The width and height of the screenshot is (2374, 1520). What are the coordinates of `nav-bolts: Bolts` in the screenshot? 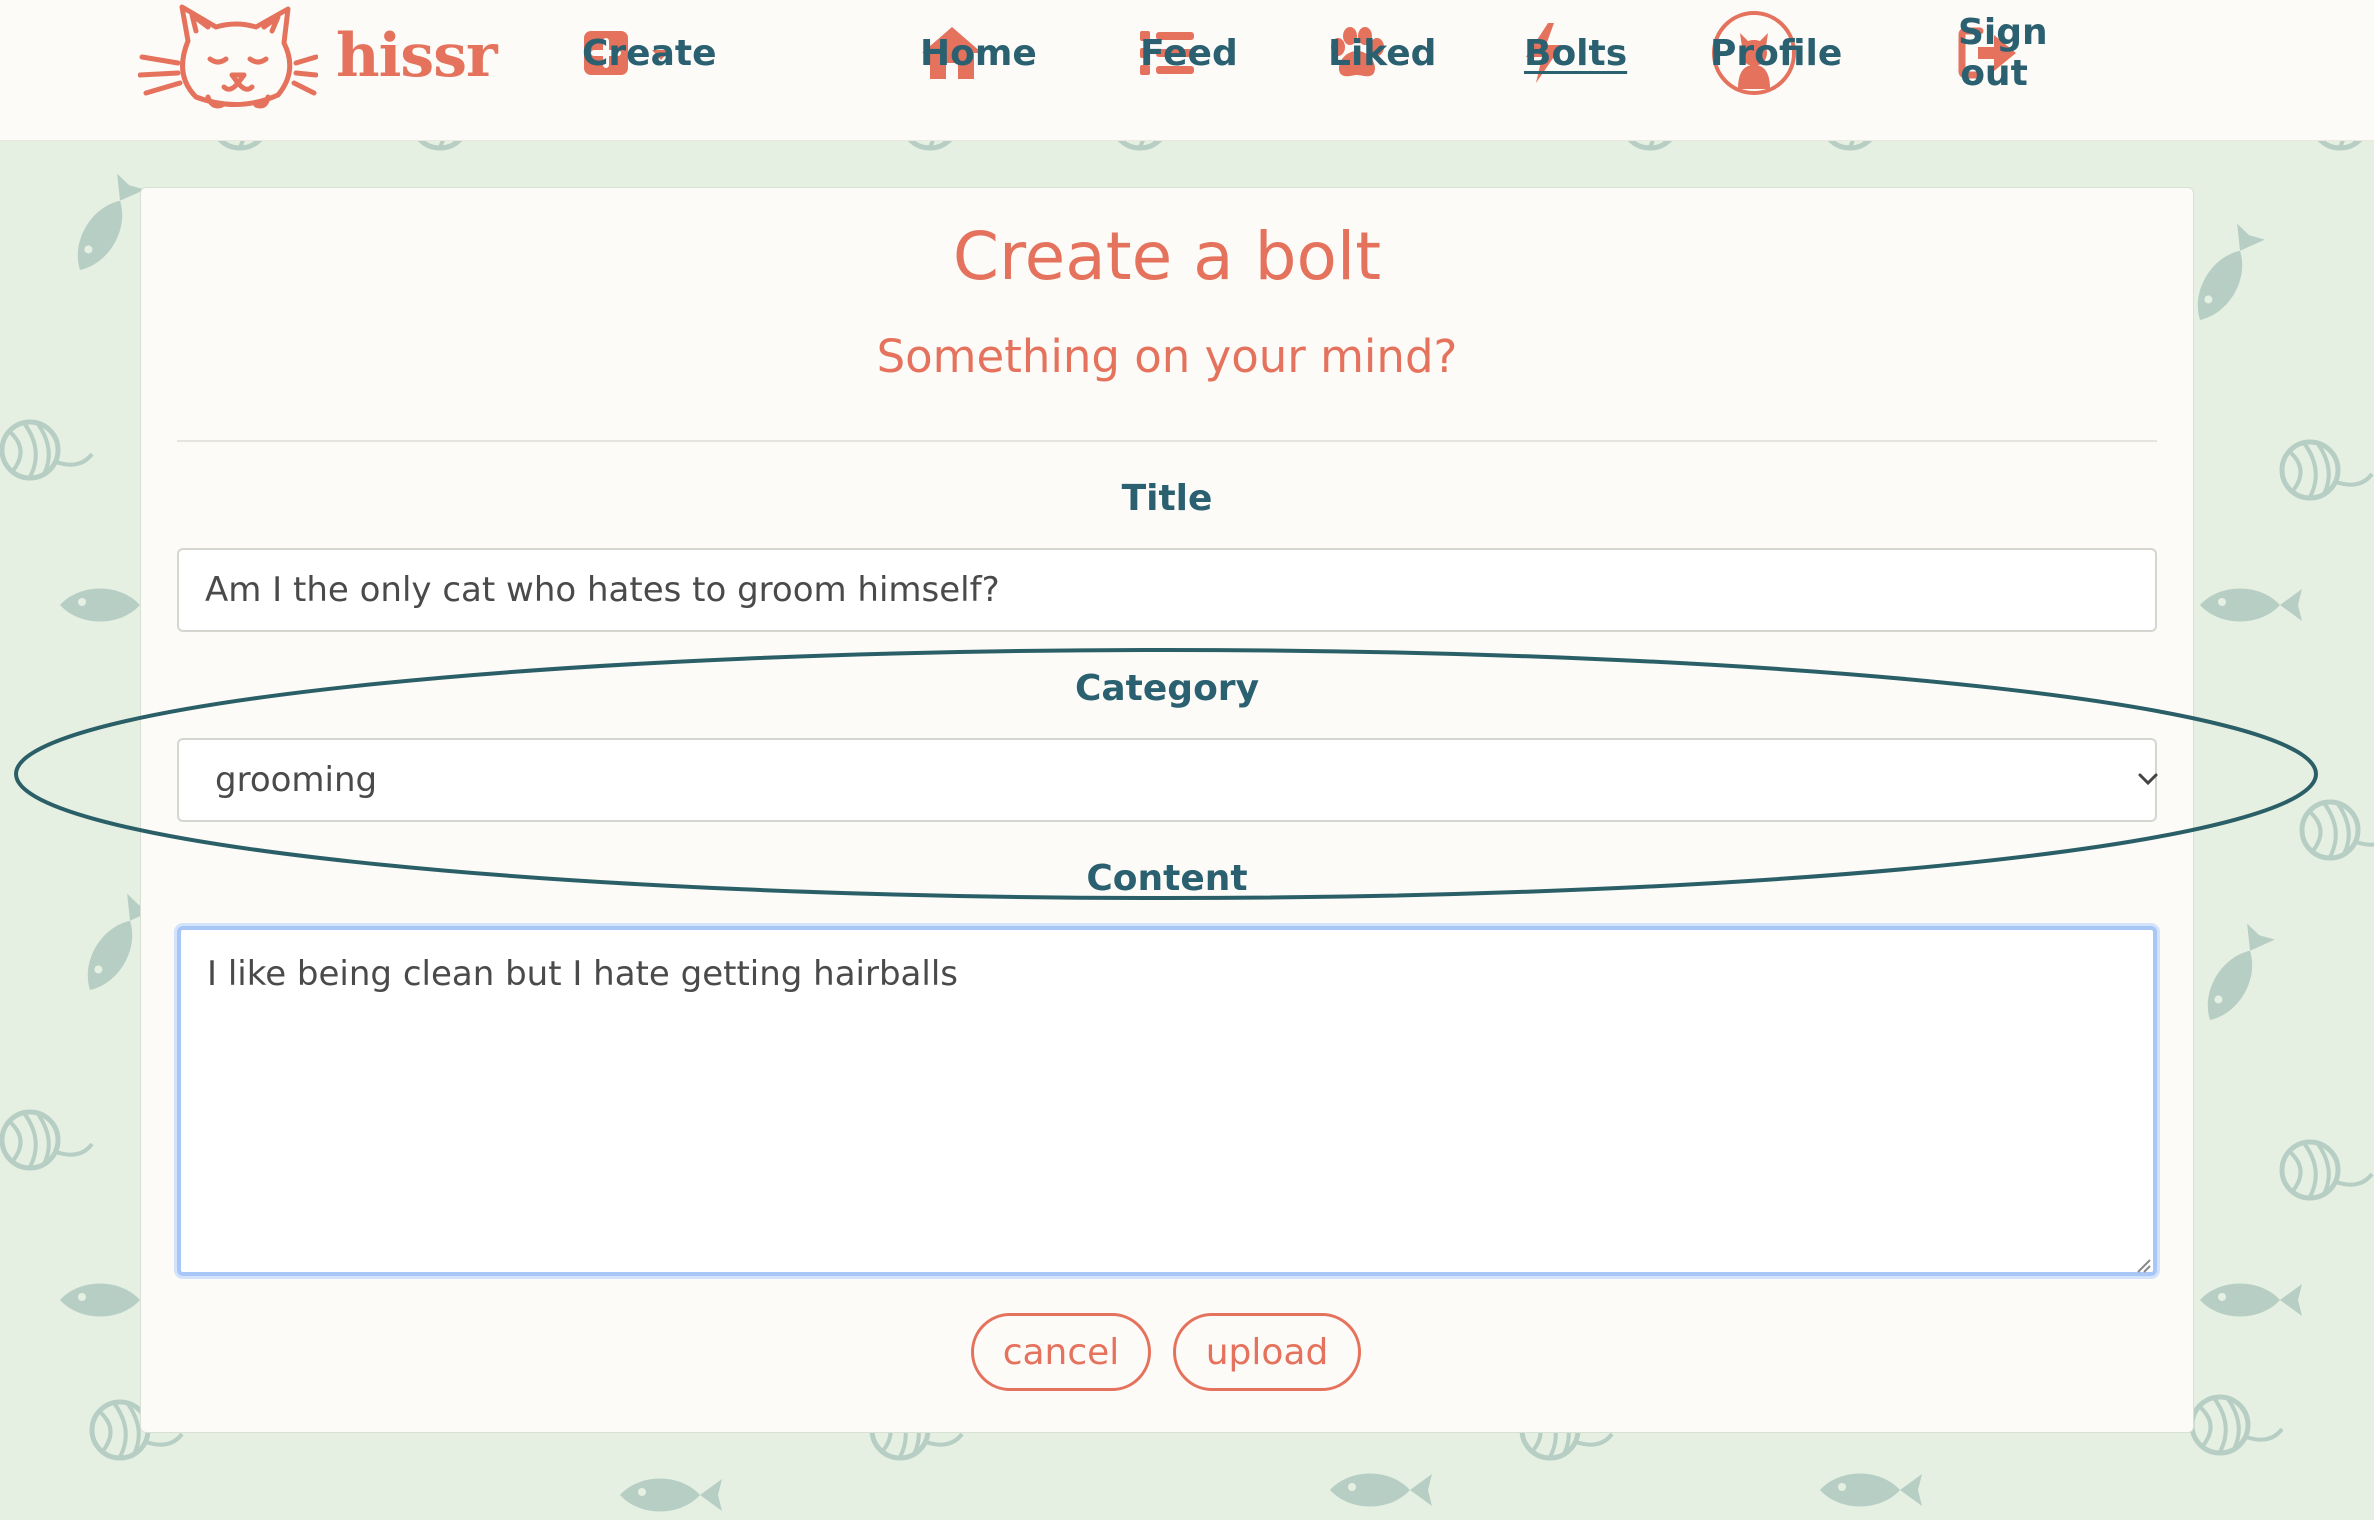 It's located at (1576, 53).